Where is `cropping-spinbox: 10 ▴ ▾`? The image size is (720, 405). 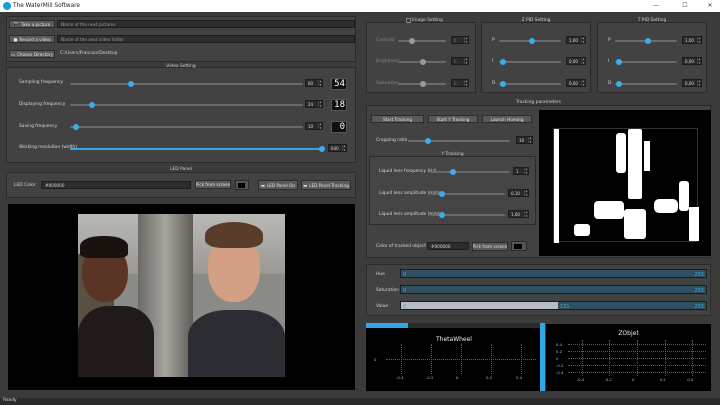 cropping-spinbox: 10 ▴ ▾ is located at coordinates (524, 140).